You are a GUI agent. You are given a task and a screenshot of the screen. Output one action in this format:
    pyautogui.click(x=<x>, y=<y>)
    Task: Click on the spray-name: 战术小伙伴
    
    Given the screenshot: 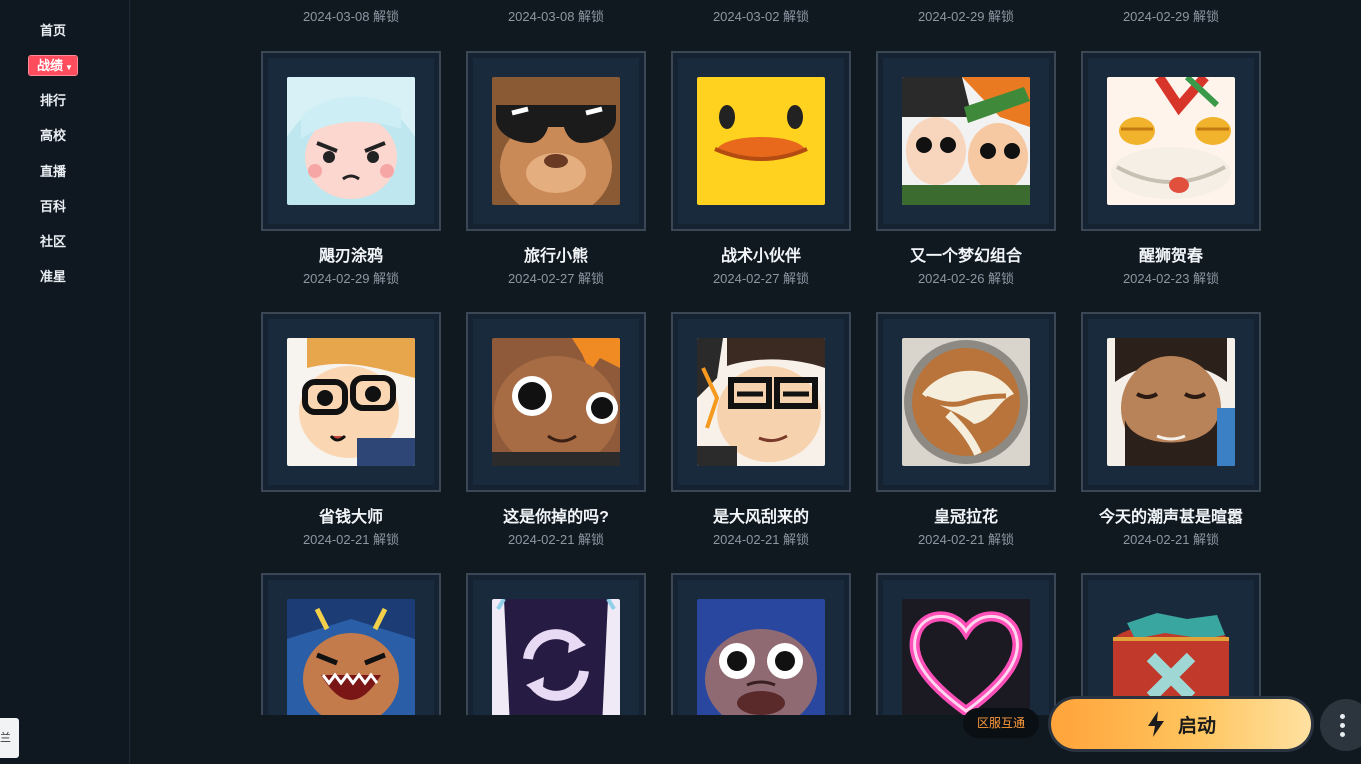 What is the action you would take?
    pyautogui.click(x=760, y=256)
    